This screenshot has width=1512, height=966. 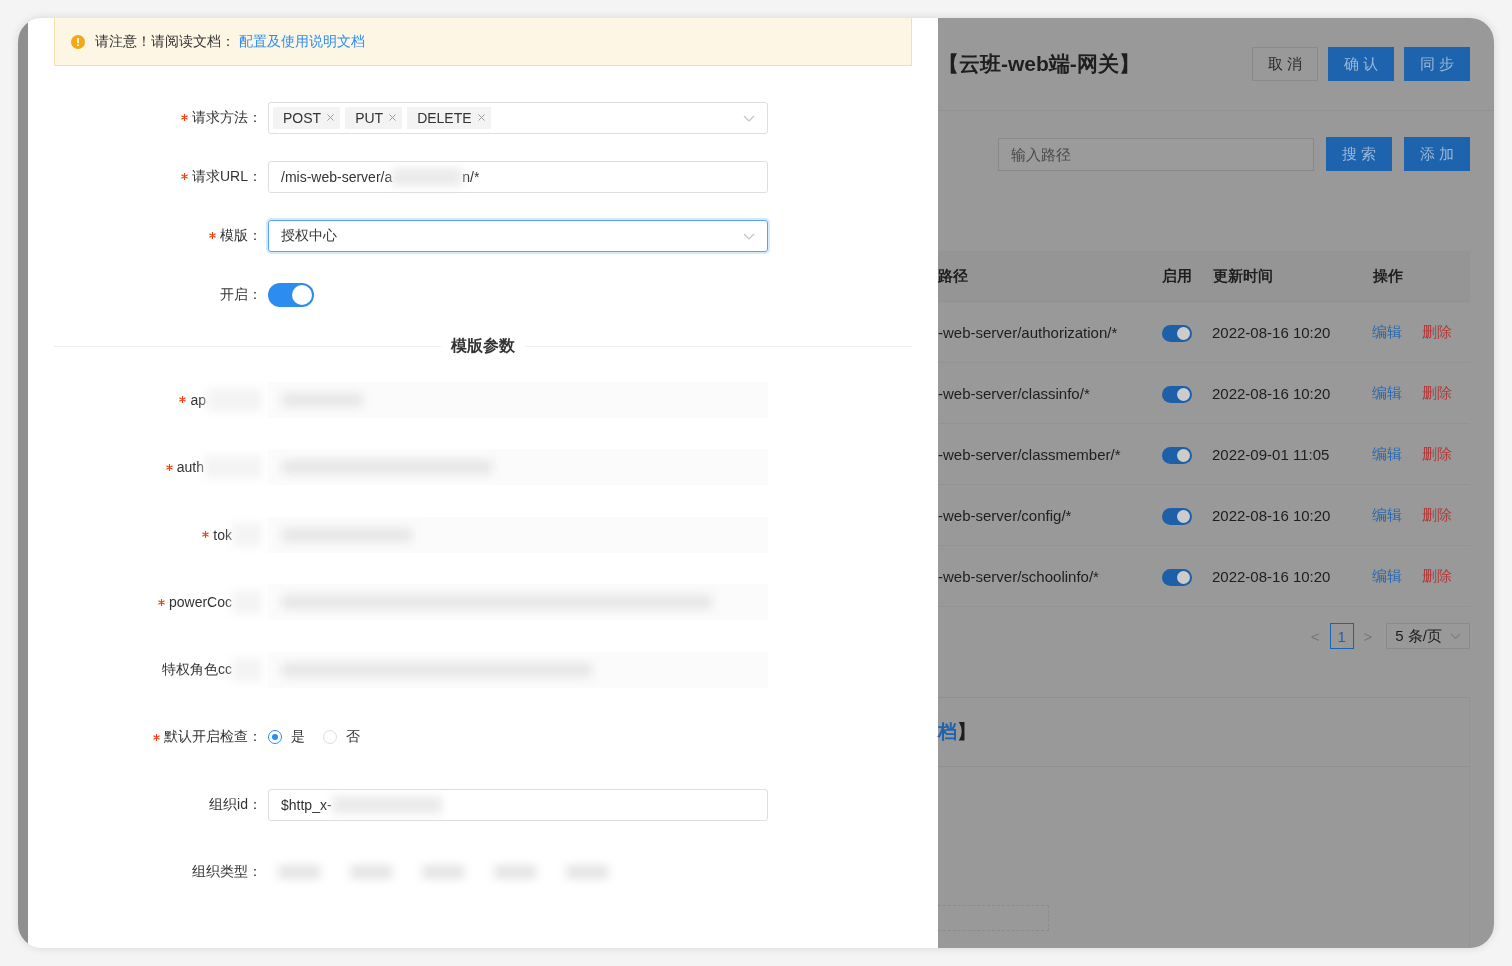 I want to click on field-label: 请求URL：, so click(x=227, y=176).